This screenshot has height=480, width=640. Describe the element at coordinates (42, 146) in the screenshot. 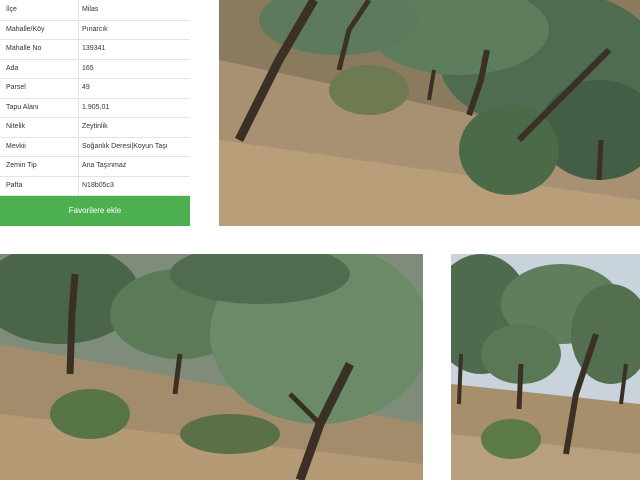

I see `info-label: Mevkii` at that location.